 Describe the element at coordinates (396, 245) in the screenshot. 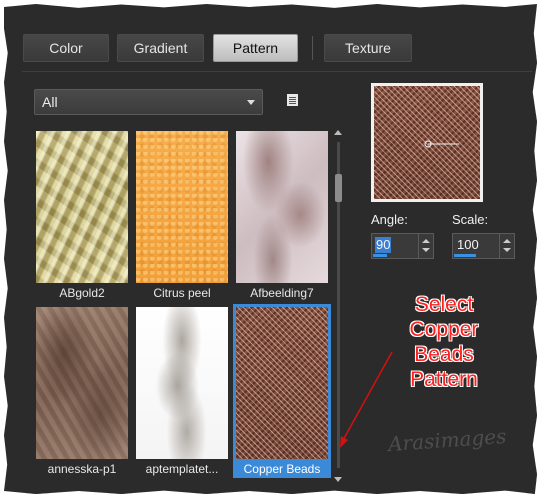

I see `angle-value: 90` at that location.